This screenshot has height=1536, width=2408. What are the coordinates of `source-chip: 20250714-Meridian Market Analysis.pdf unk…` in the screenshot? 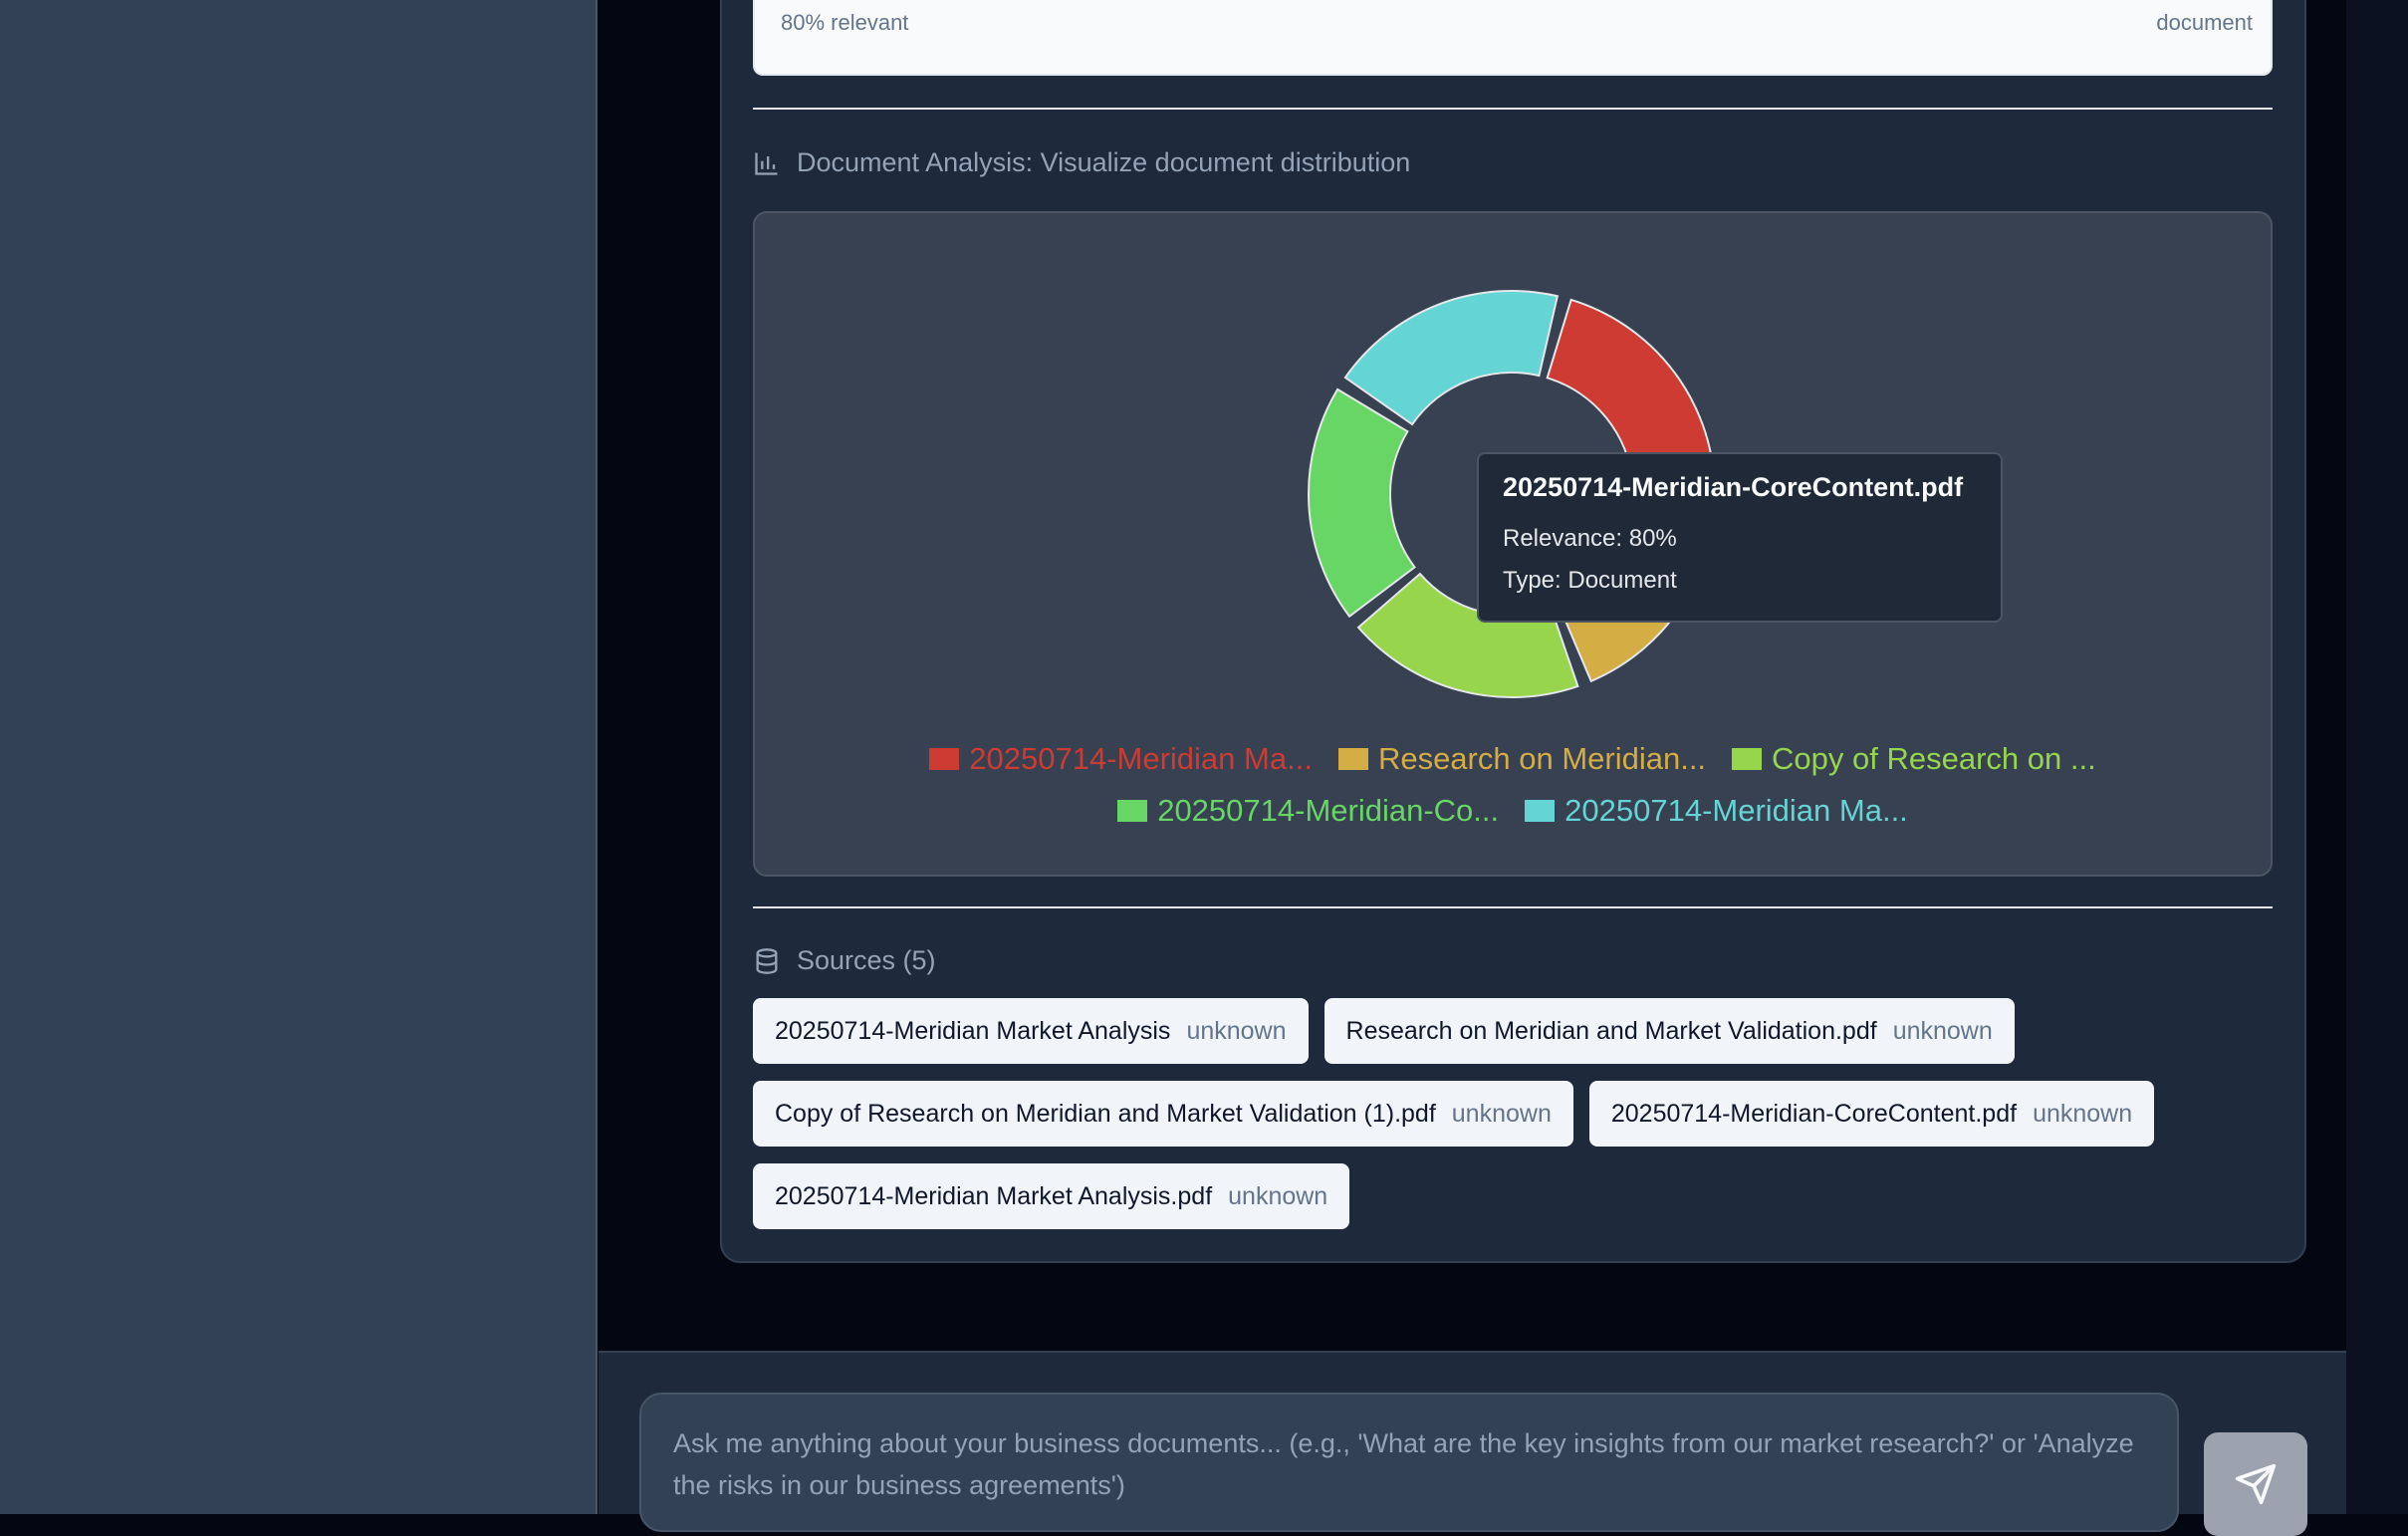 It's located at (1051, 1196).